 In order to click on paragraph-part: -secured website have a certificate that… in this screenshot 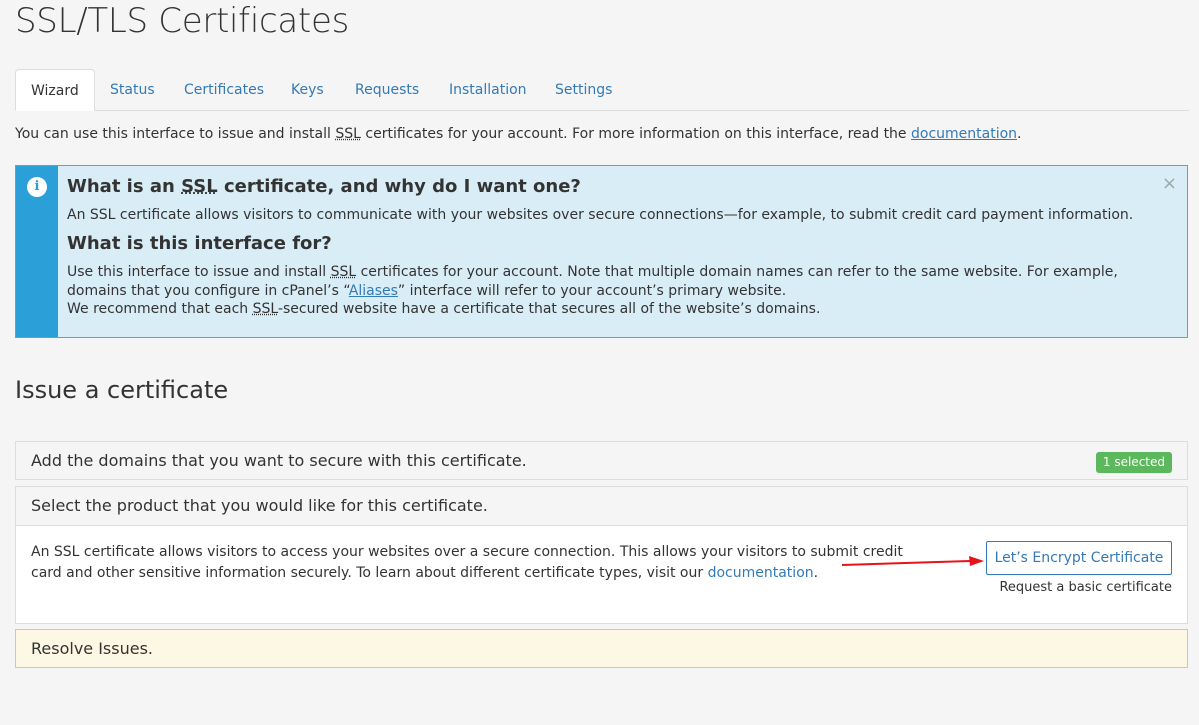, I will do `click(549, 309)`.